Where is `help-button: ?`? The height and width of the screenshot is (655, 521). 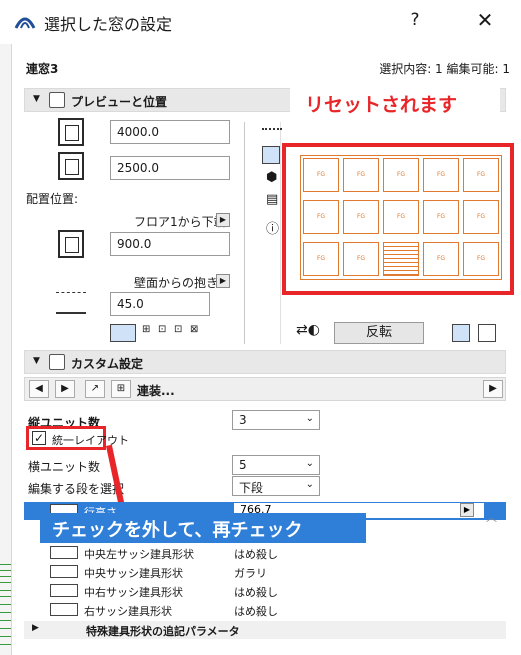 help-button: ? is located at coordinates (415, 22).